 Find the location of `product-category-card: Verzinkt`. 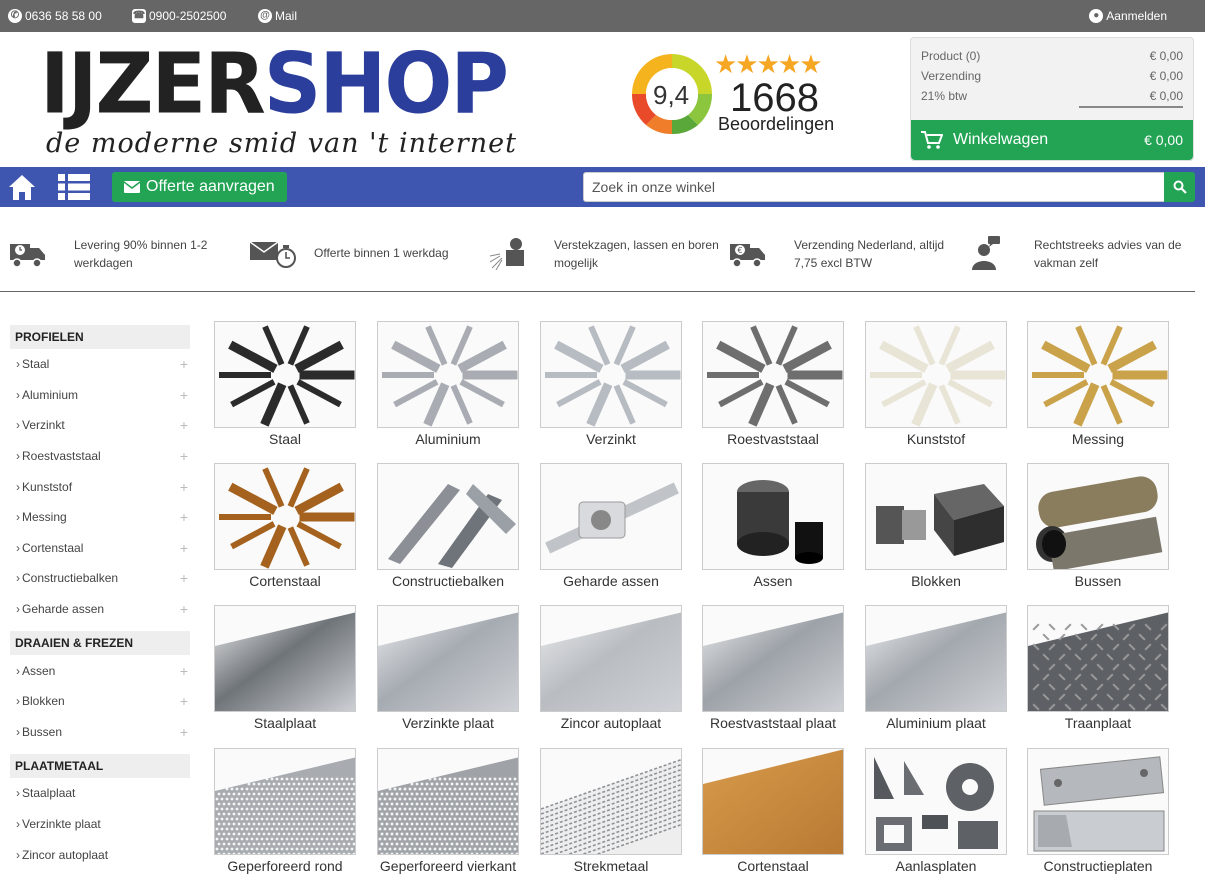

product-category-card: Verzinkt is located at coordinates (611, 384).